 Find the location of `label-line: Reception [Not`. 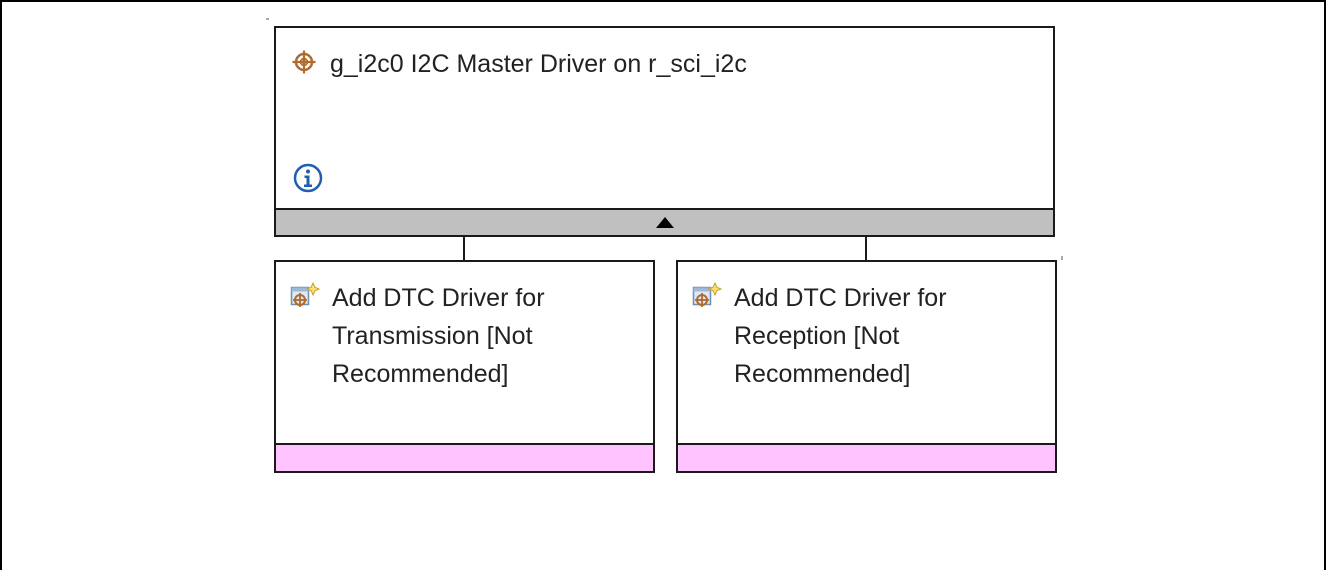

label-line: Reception [Not is located at coordinates (817, 336).